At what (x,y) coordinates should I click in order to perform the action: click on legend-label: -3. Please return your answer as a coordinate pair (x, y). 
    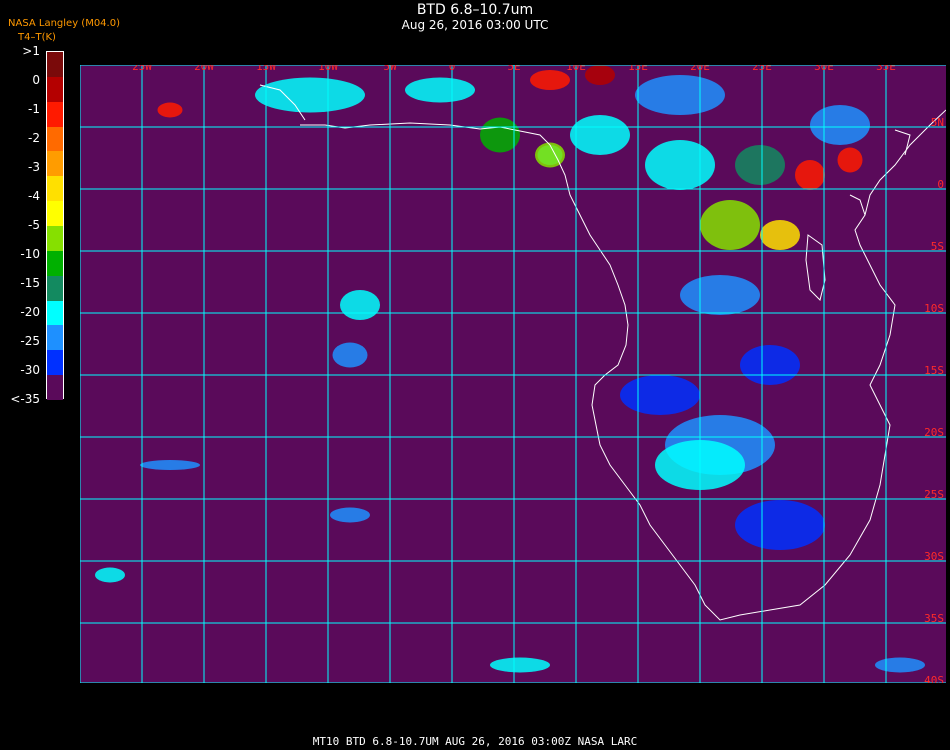
    Looking at the image, I should click on (34, 167).